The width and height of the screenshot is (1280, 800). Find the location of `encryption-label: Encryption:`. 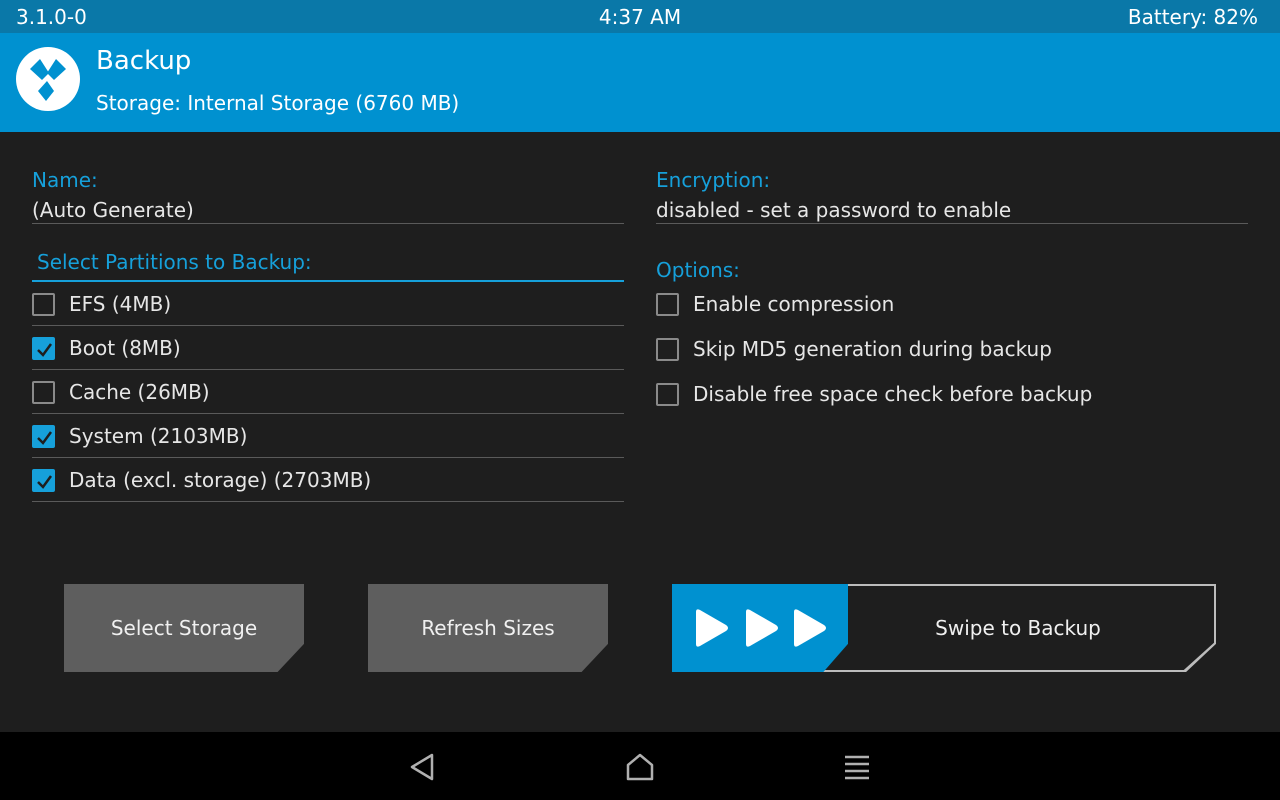

encryption-label: Encryption: is located at coordinates (713, 180).